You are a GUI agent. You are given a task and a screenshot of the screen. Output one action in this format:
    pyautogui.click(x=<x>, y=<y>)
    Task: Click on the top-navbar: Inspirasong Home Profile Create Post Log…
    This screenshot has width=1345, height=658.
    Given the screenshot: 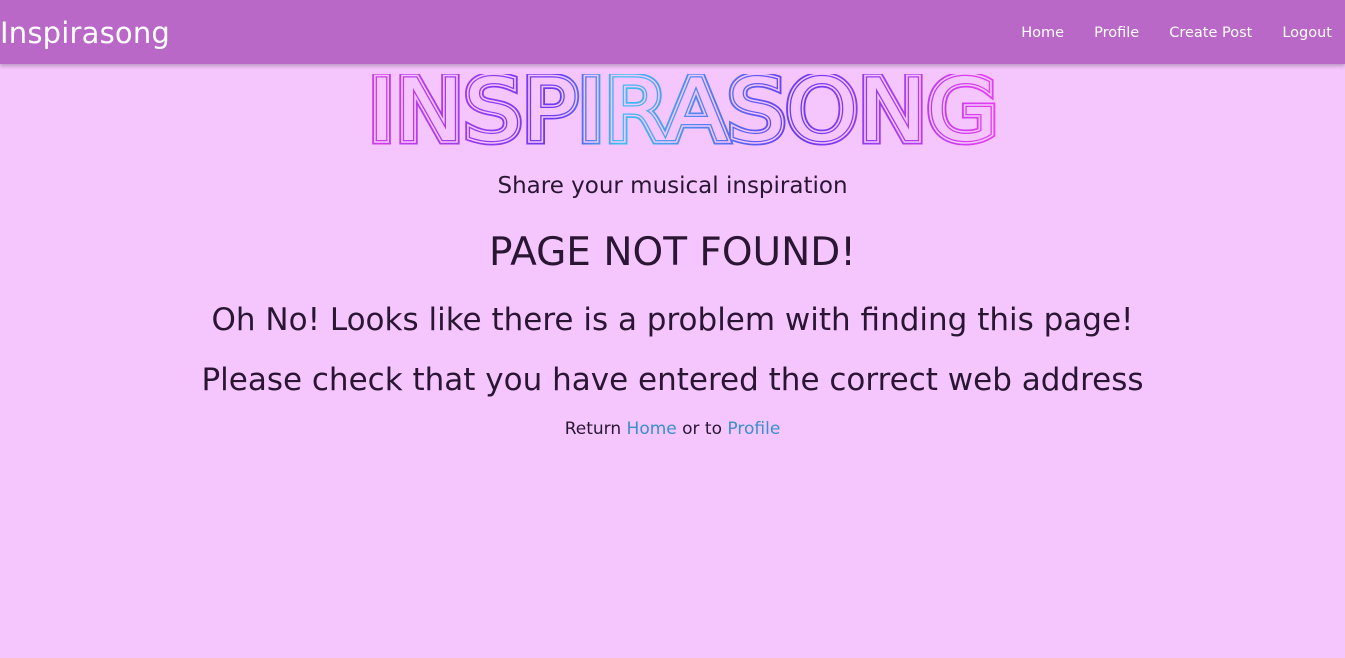 What is the action you would take?
    pyautogui.click(x=672, y=32)
    